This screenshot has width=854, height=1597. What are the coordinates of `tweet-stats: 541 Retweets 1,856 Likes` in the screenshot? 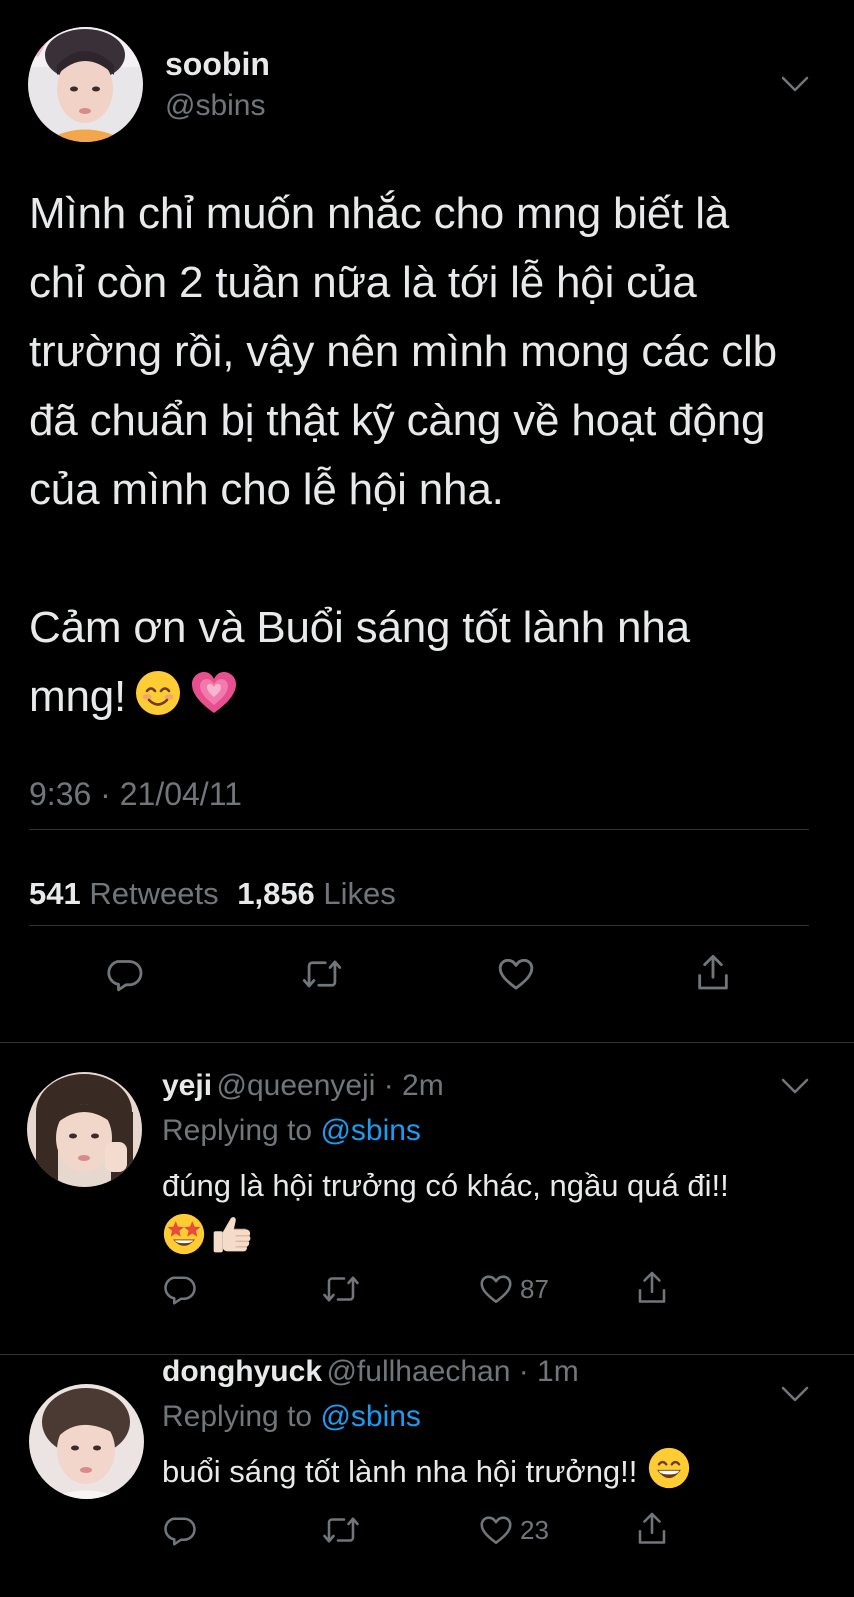 It's located at (212, 894).